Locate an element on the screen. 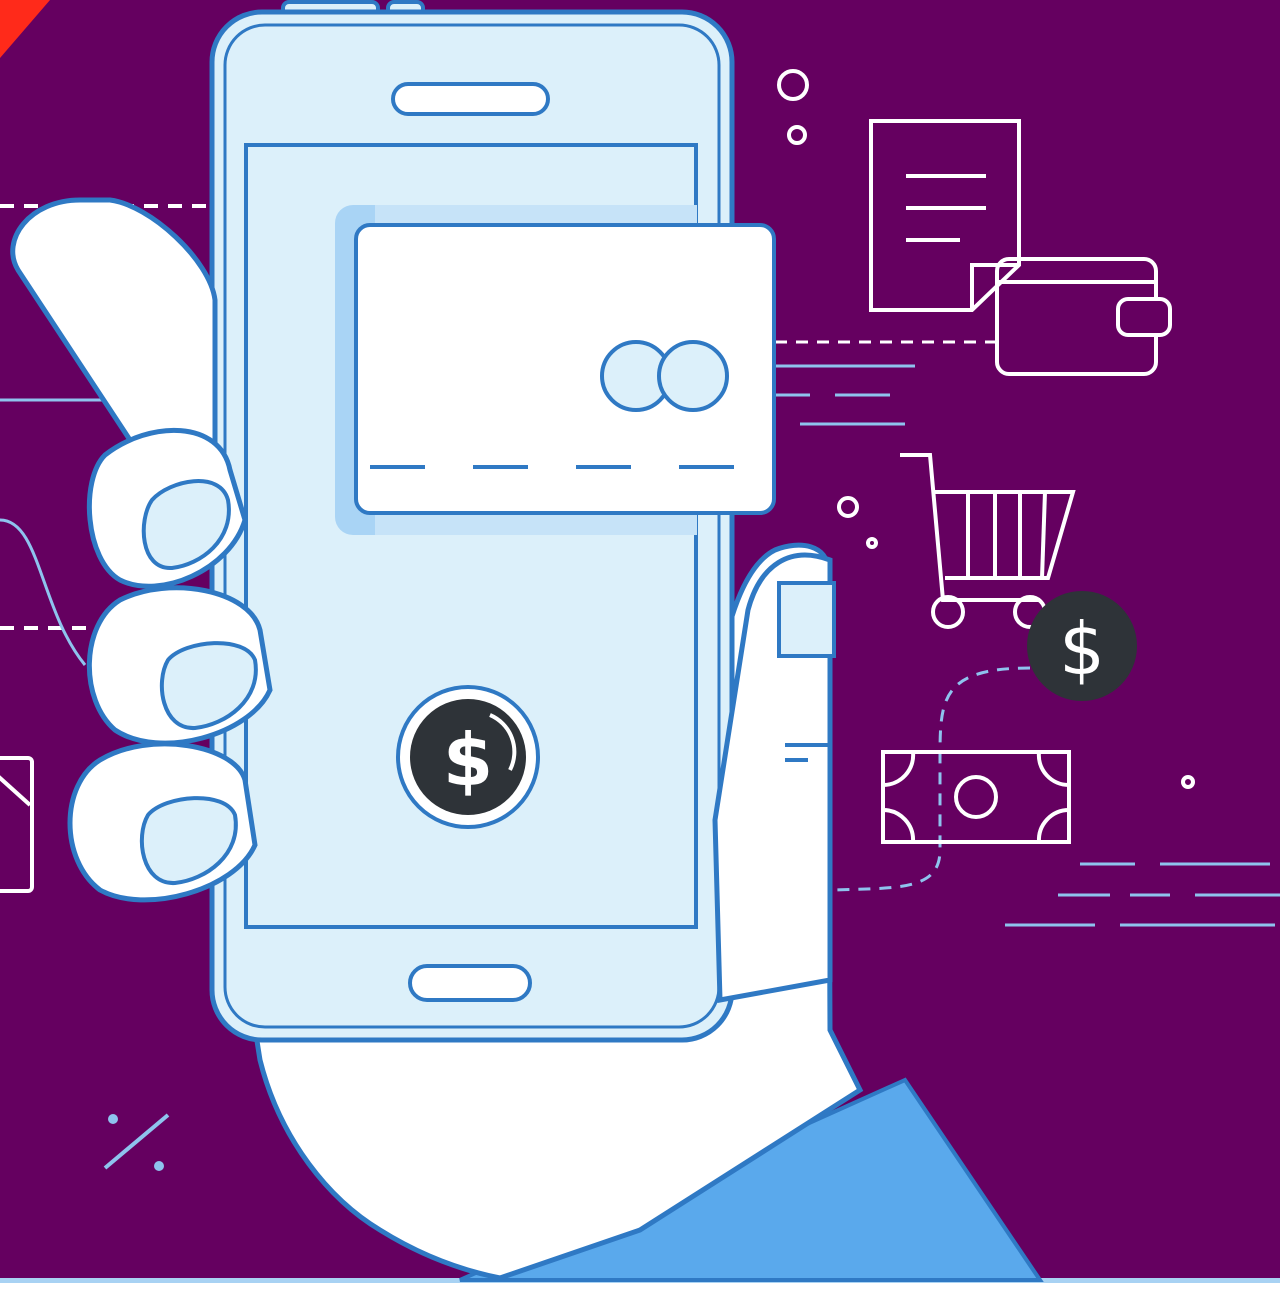 The image size is (1280, 1299). finger-middle is located at coordinates (179, 665).